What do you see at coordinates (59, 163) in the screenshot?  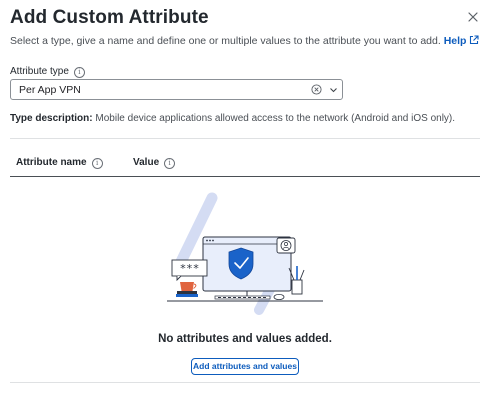 I see `column-header-attribute-name: Attribute name i` at bounding box center [59, 163].